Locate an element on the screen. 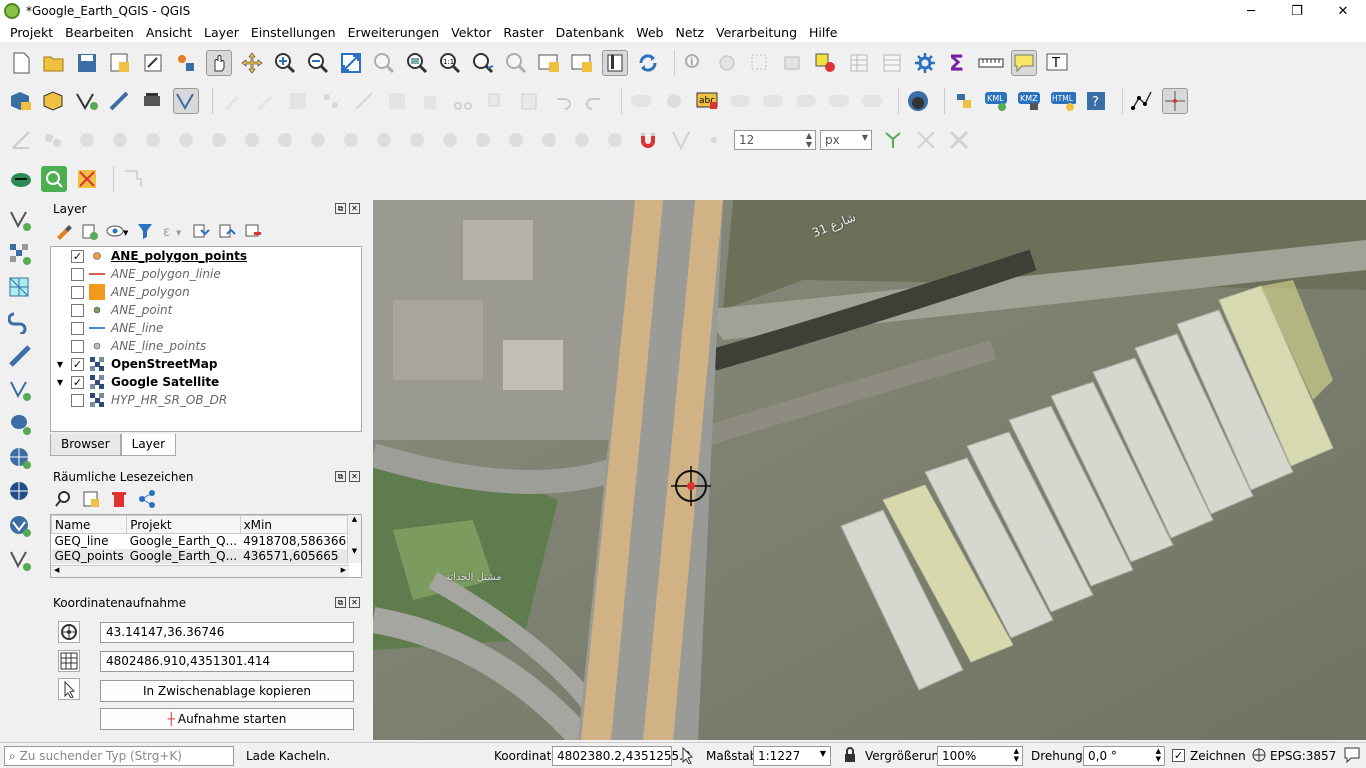 This screenshot has width=1366, height=768. float-panel-icon: ⧉ is located at coordinates (340, 208).